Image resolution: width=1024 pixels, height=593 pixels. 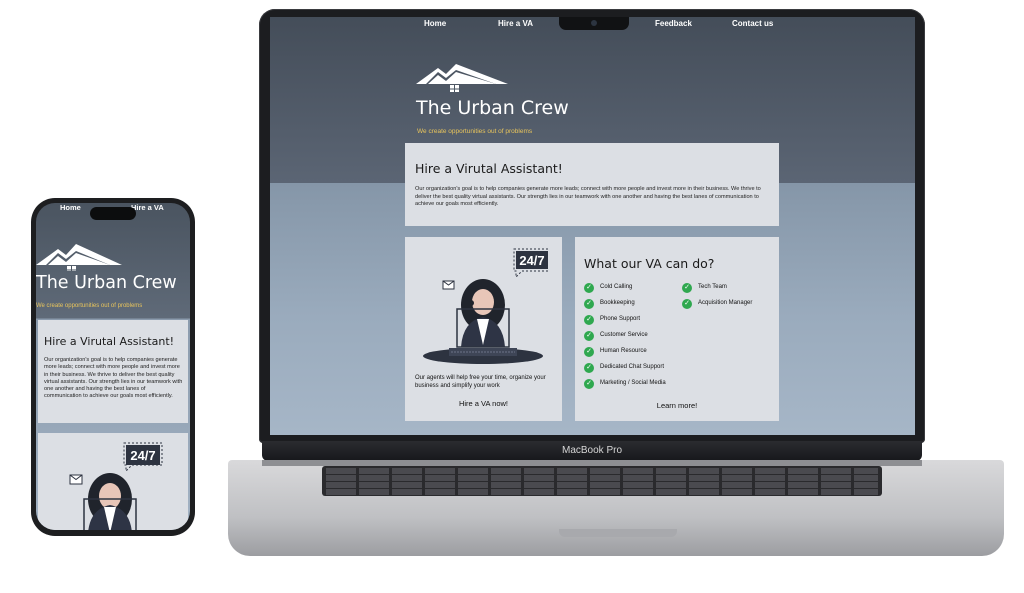 I want to click on brand-title: The Urban Crew, so click(x=492, y=108).